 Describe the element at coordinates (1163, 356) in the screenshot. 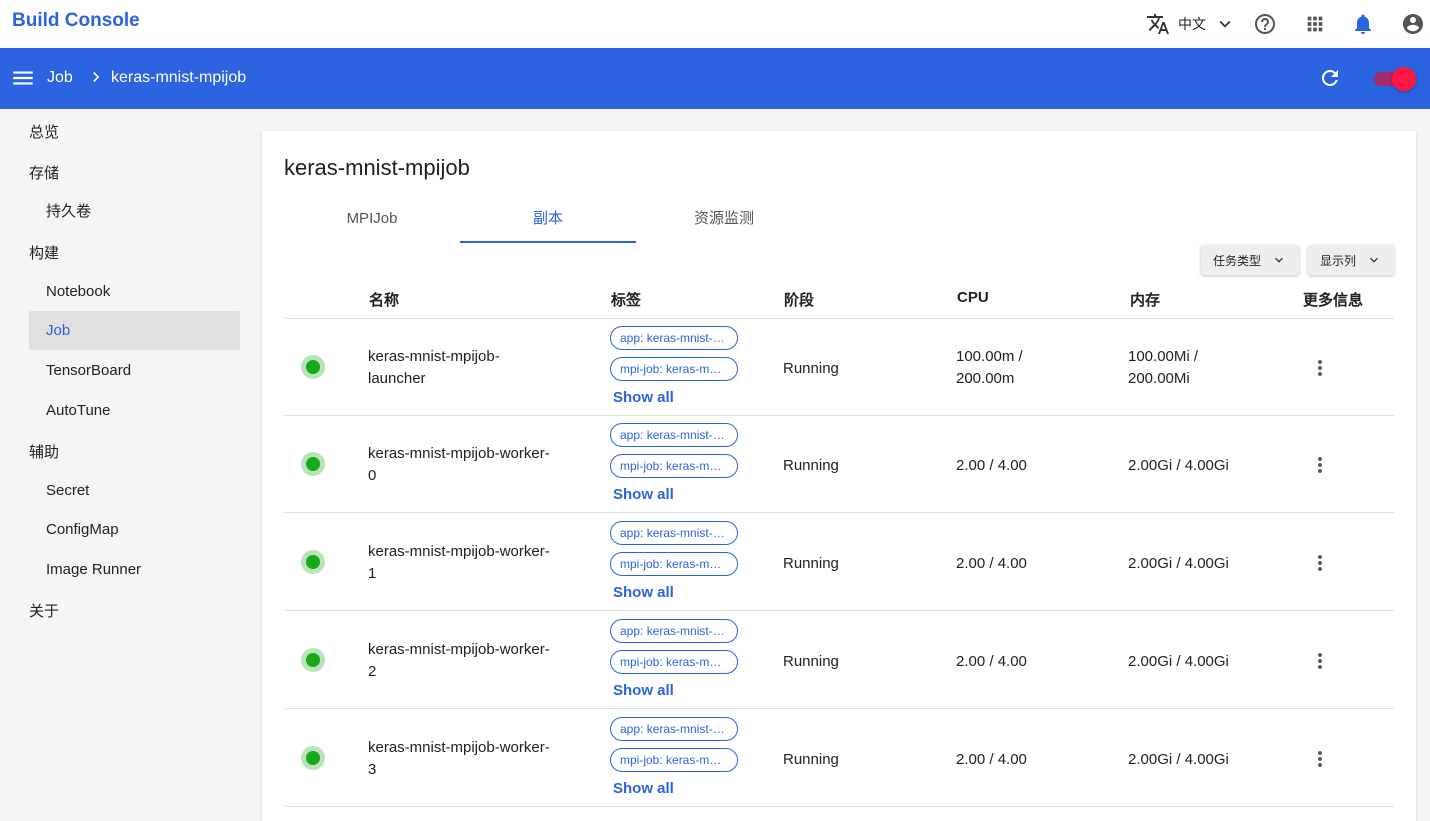

I see `memory-value-line1: 100.00Mi /` at that location.